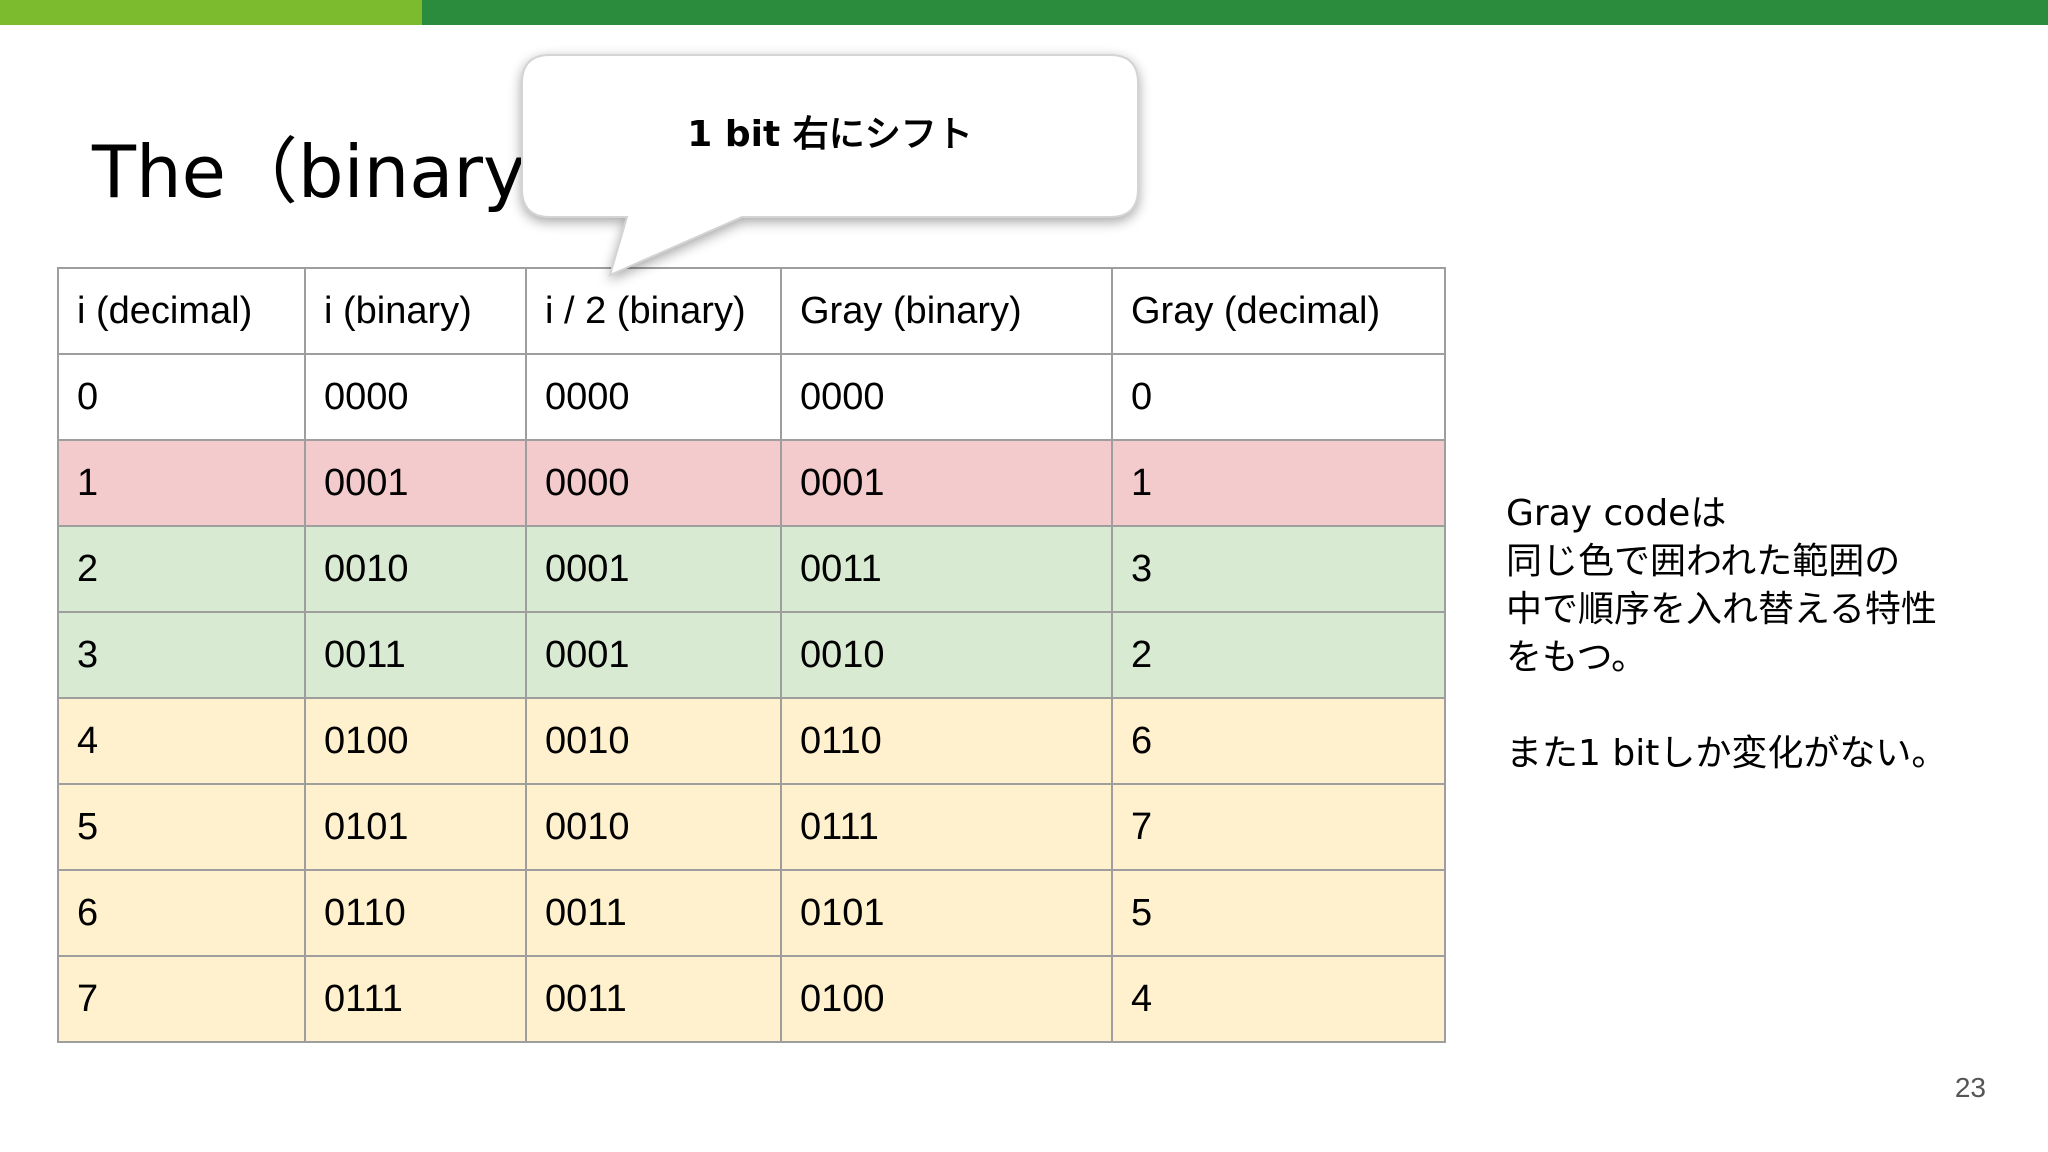 This screenshot has height=1152, width=2048. What do you see at coordinates (946, 311) in the screenshot?
I see `header-gray-binary: Gray (binary)` at bounding box center [946, 311].